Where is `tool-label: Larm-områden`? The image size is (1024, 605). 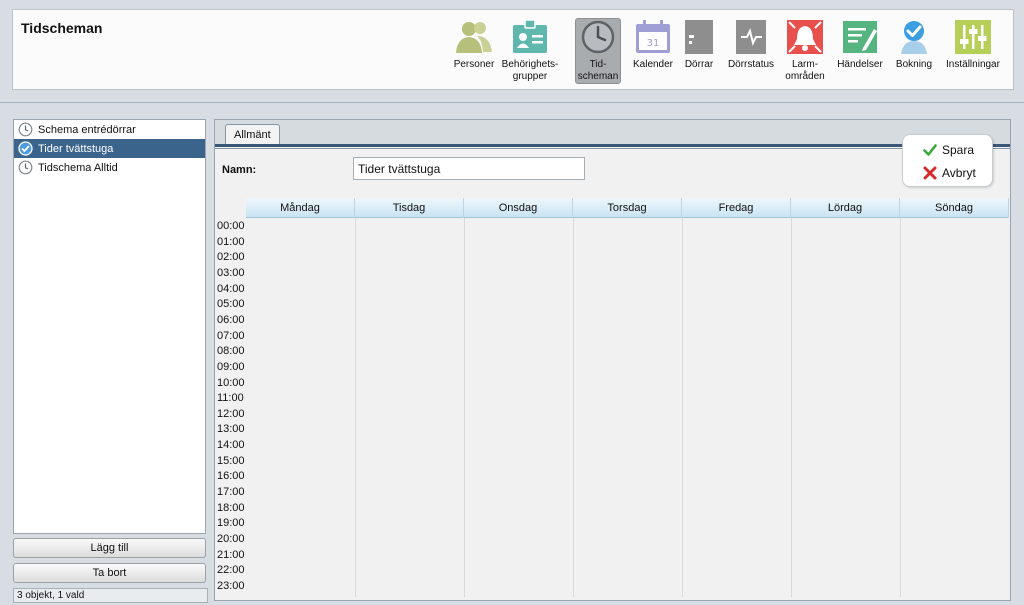 tool-label: Larm-områden is located at coordinates (805, 70).